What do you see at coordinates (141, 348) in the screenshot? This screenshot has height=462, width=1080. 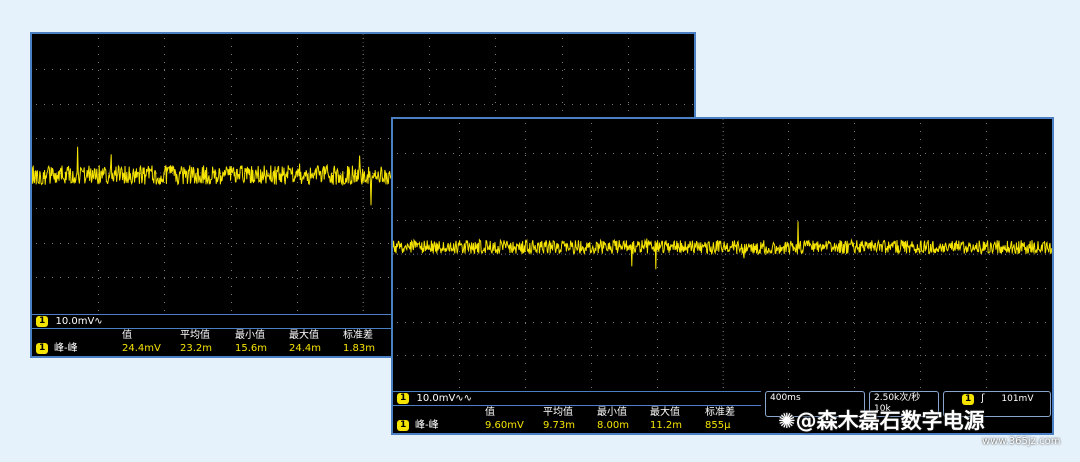 I see `meas-value: 24.4mV` at bounding box center [141, 348].